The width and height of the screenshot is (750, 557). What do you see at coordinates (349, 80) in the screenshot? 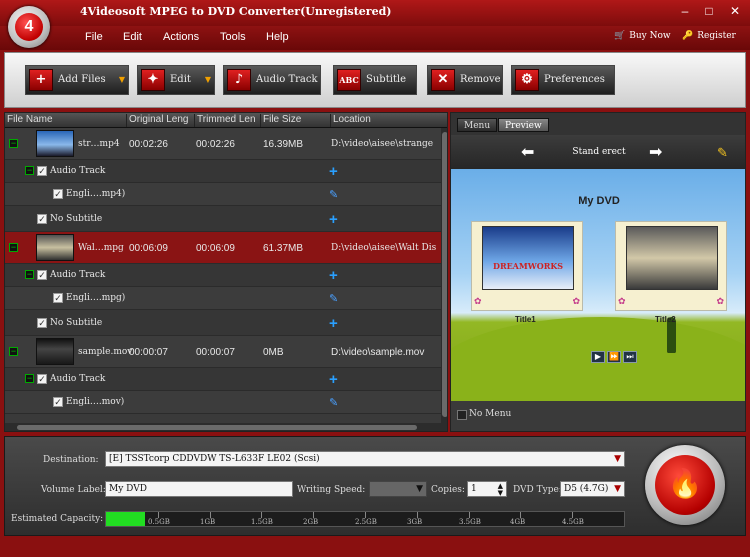
I see `subtitle-icon: ABC` at bounding box center [349, 80].